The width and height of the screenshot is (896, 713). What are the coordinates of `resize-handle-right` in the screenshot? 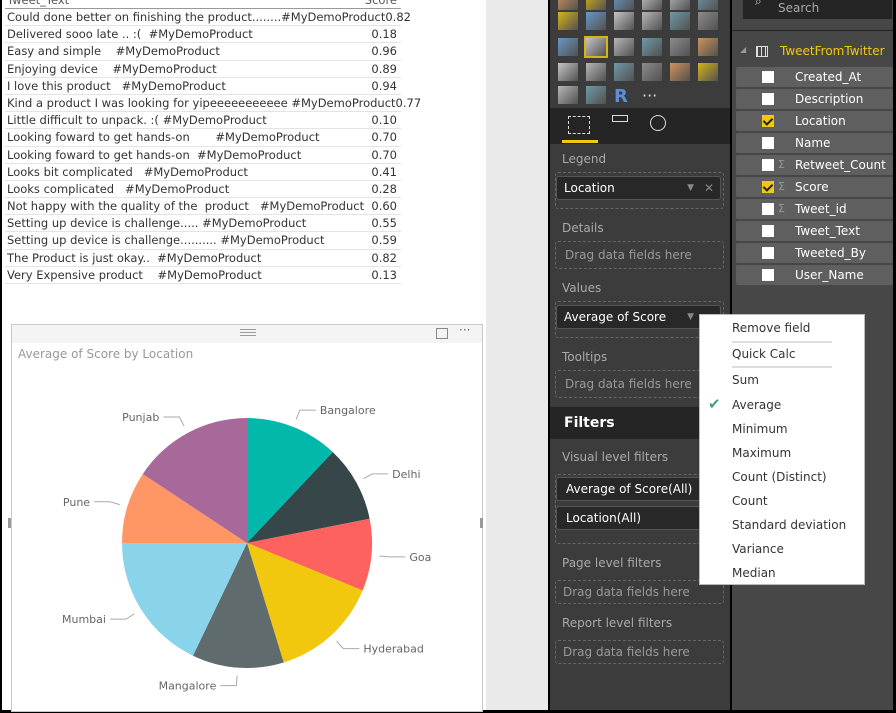 It's located at (481, 523).